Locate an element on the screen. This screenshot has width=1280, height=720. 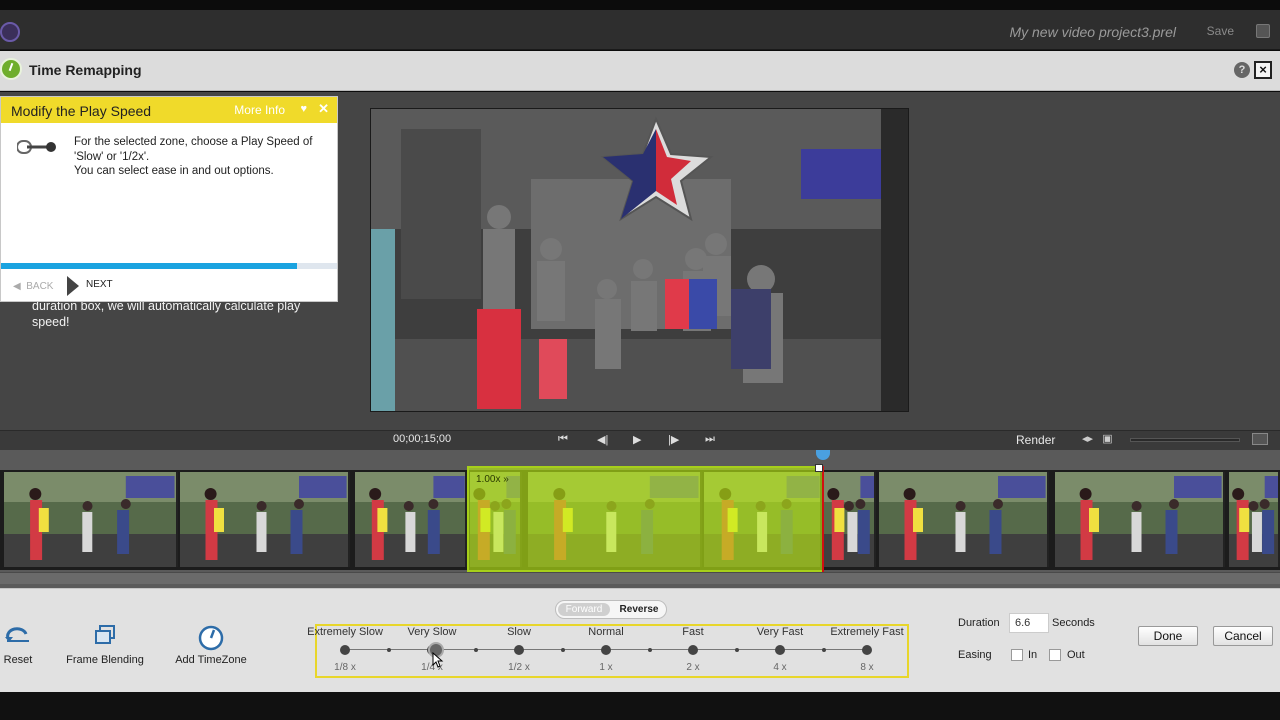
cursor-slider-icon is located at coordinates (36, 147).